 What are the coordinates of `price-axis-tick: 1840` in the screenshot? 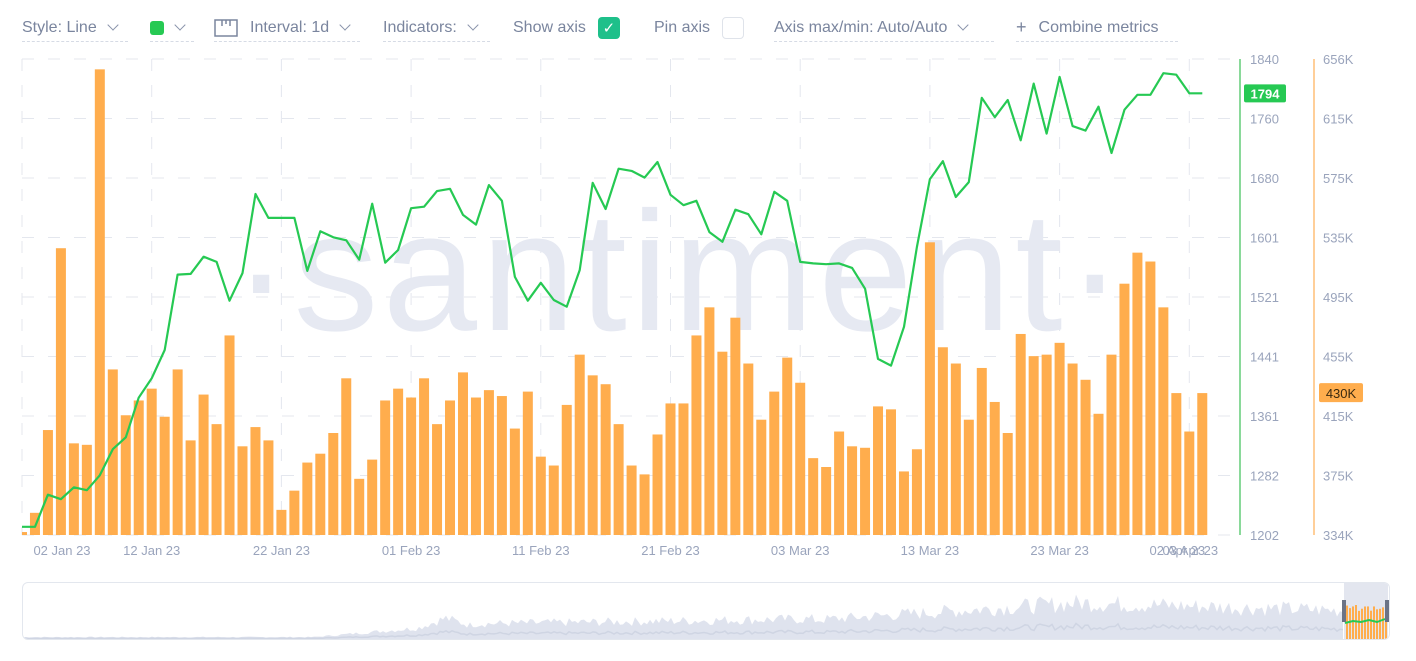 It's located at (1264, 59).